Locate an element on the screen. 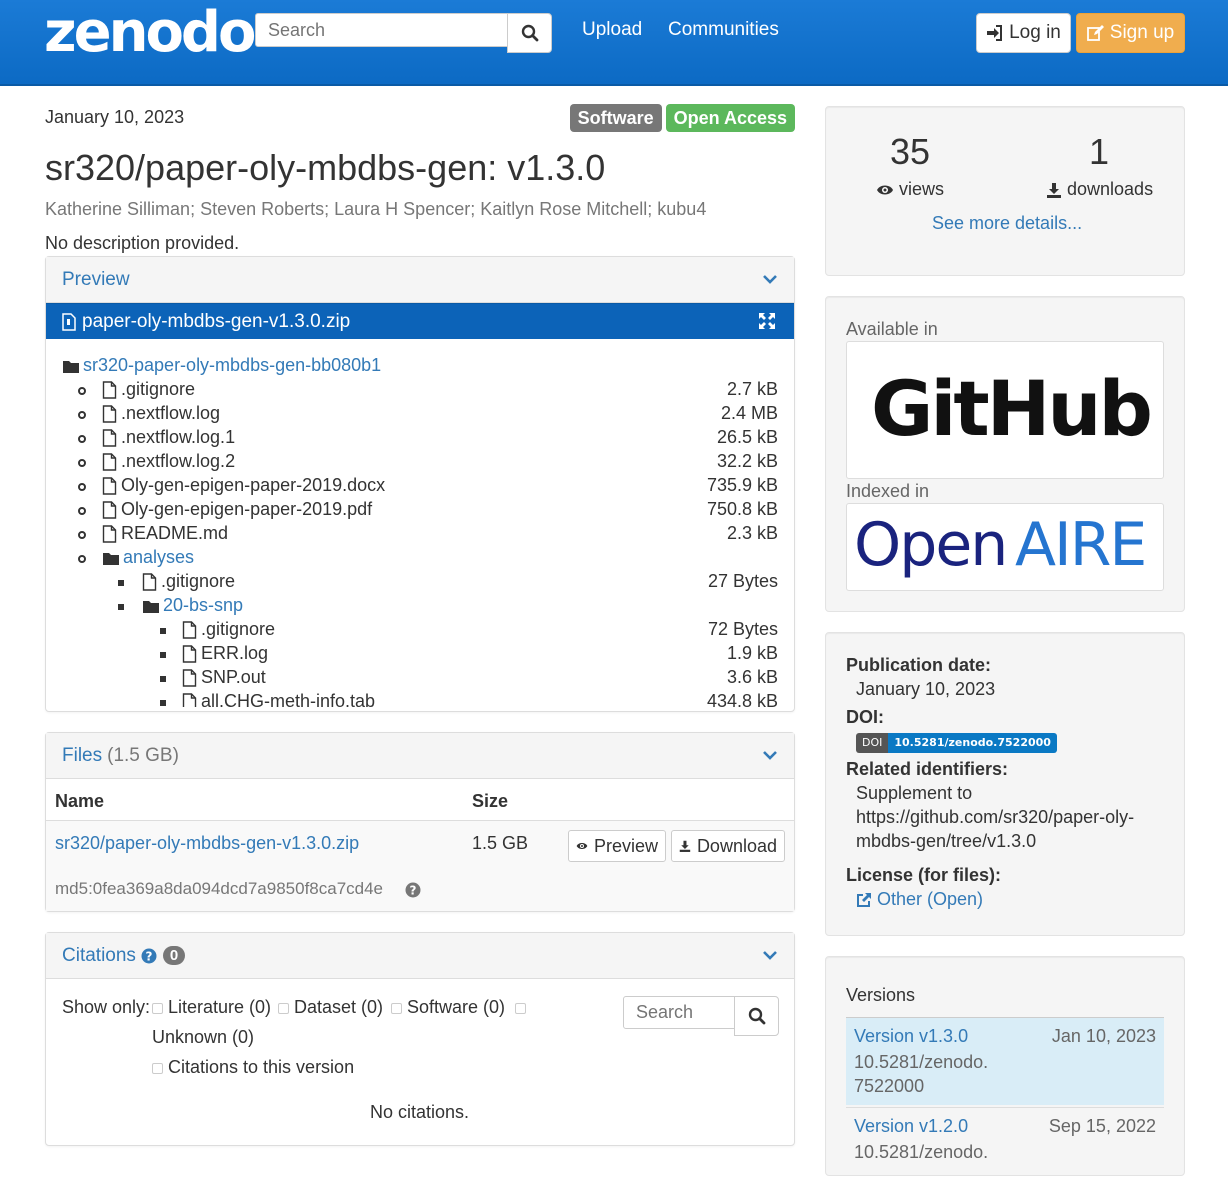  citations-search-button is located at coordinates (756, 1016).